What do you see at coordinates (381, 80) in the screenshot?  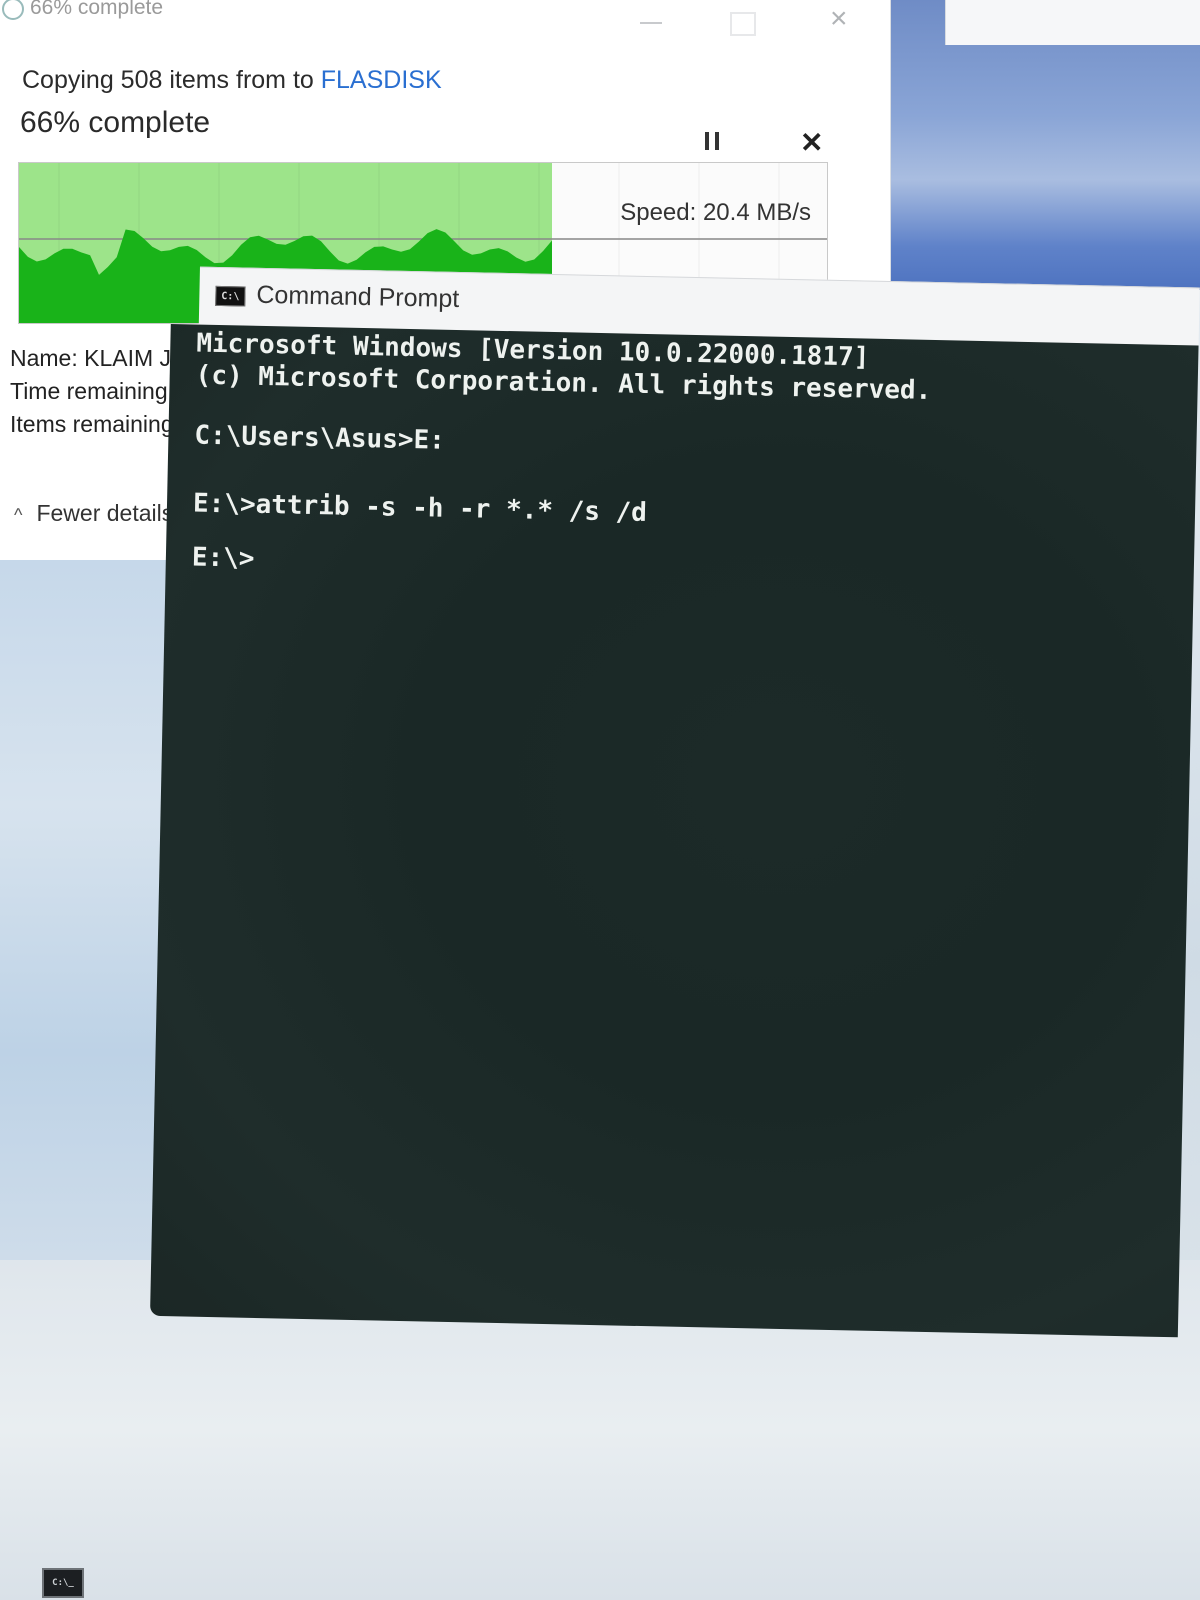 I see `destination-link: FLASDISK` at bounding box center [381, 80].